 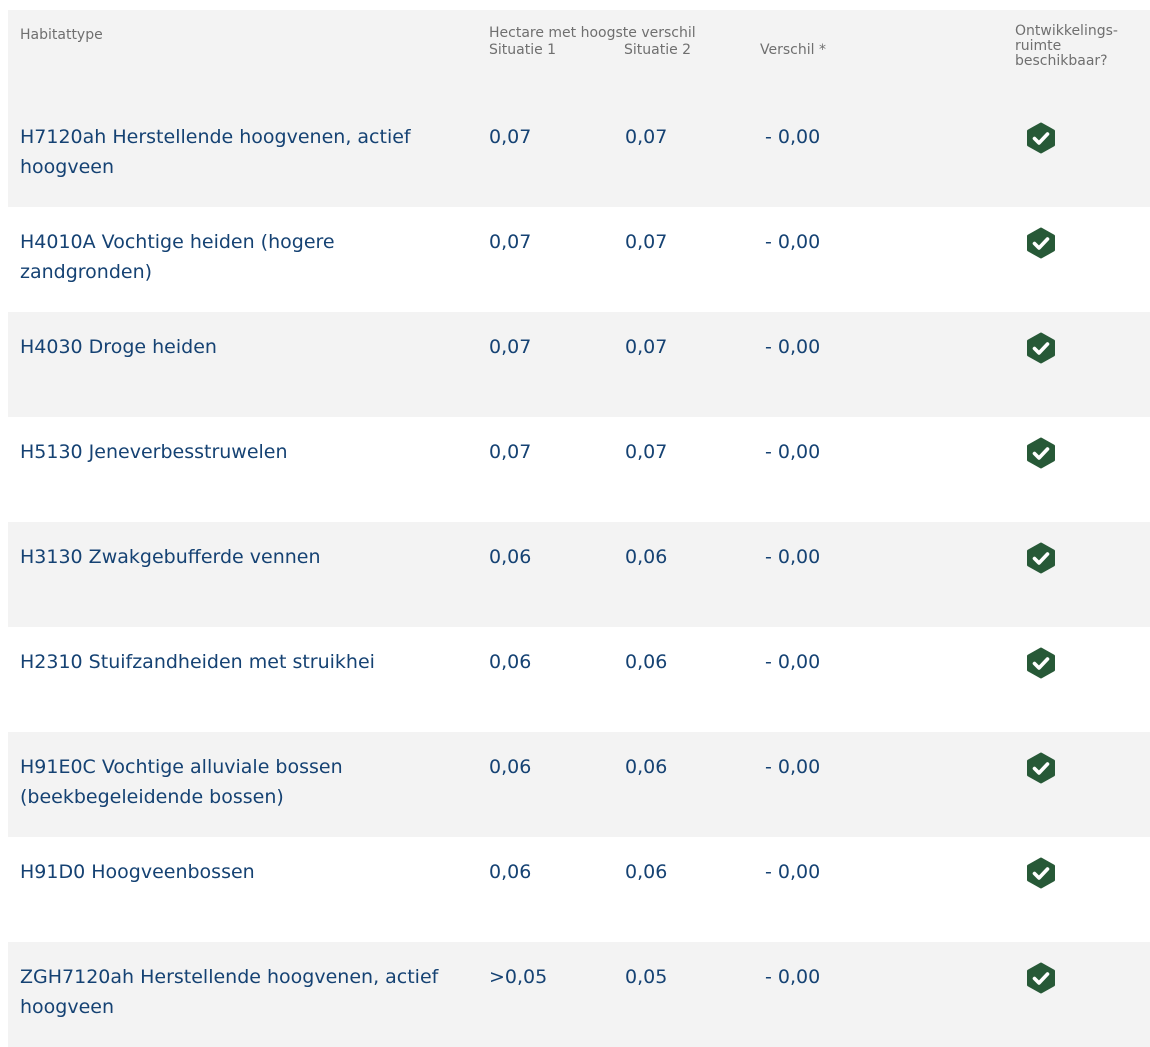 What do you see at coordinates (592, 33) in the screenshot?
I see `header-hectare-group: Hectare met hoogste verschil` at bounding box center [592, 33].